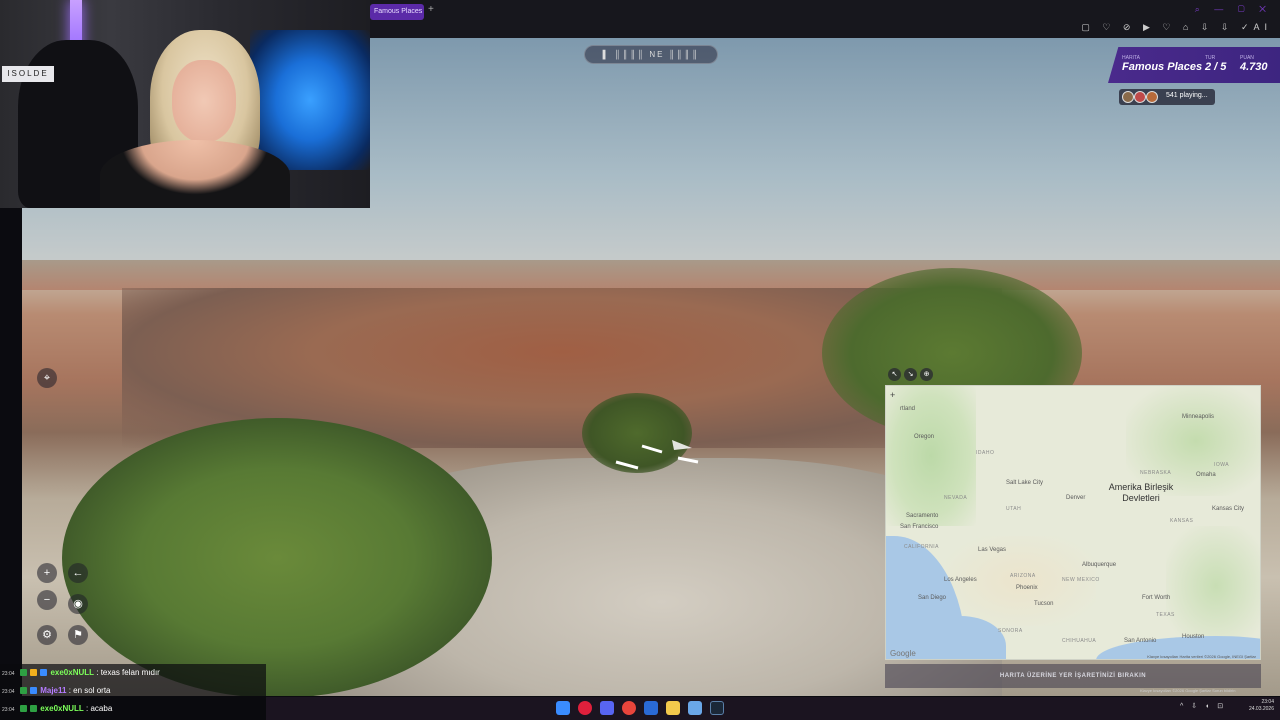  What do you see at coordinates (992, 550) in the screenshot?
I see `city-label: Las Vegas` at bounding box center [992, 550].